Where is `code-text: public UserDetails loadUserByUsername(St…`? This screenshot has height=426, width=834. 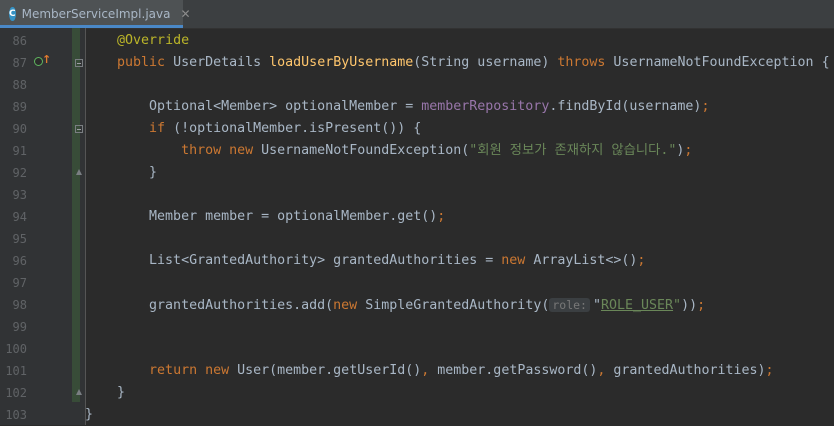
code-text: public UserDetails loadUserByUsername(St… is located at coordinates (457, 63).